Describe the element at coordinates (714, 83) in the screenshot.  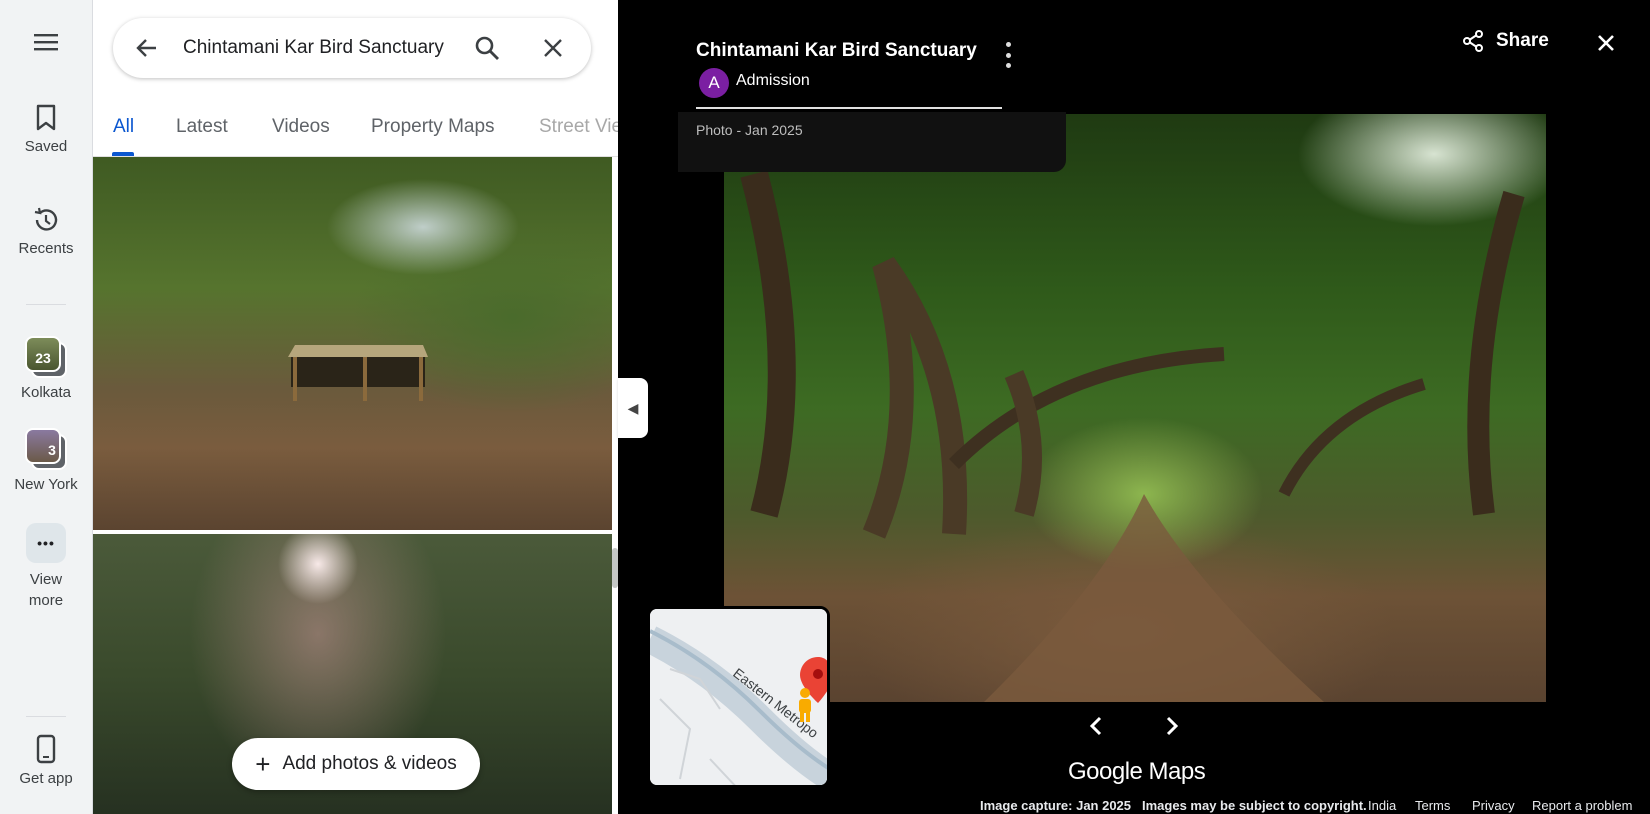
I see `avatar: A` at that location.